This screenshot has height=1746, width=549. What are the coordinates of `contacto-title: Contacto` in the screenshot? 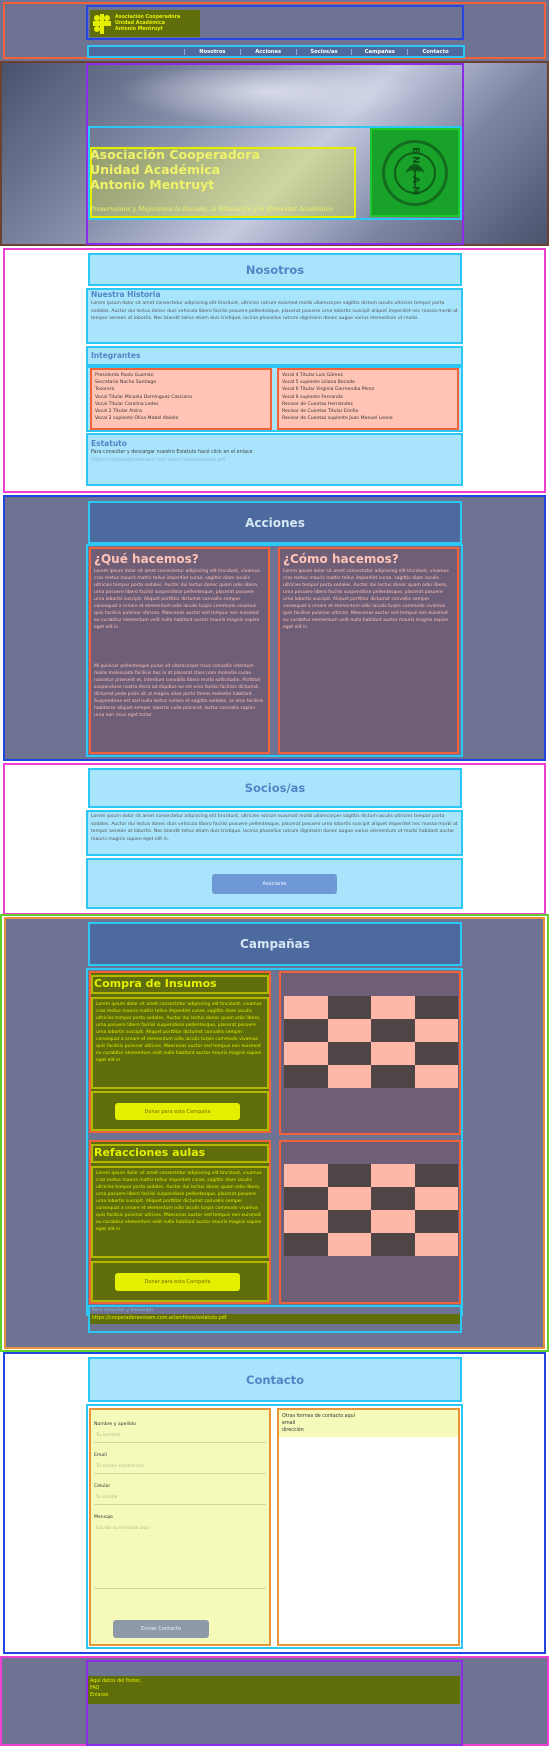 It's located at (275, 1379).